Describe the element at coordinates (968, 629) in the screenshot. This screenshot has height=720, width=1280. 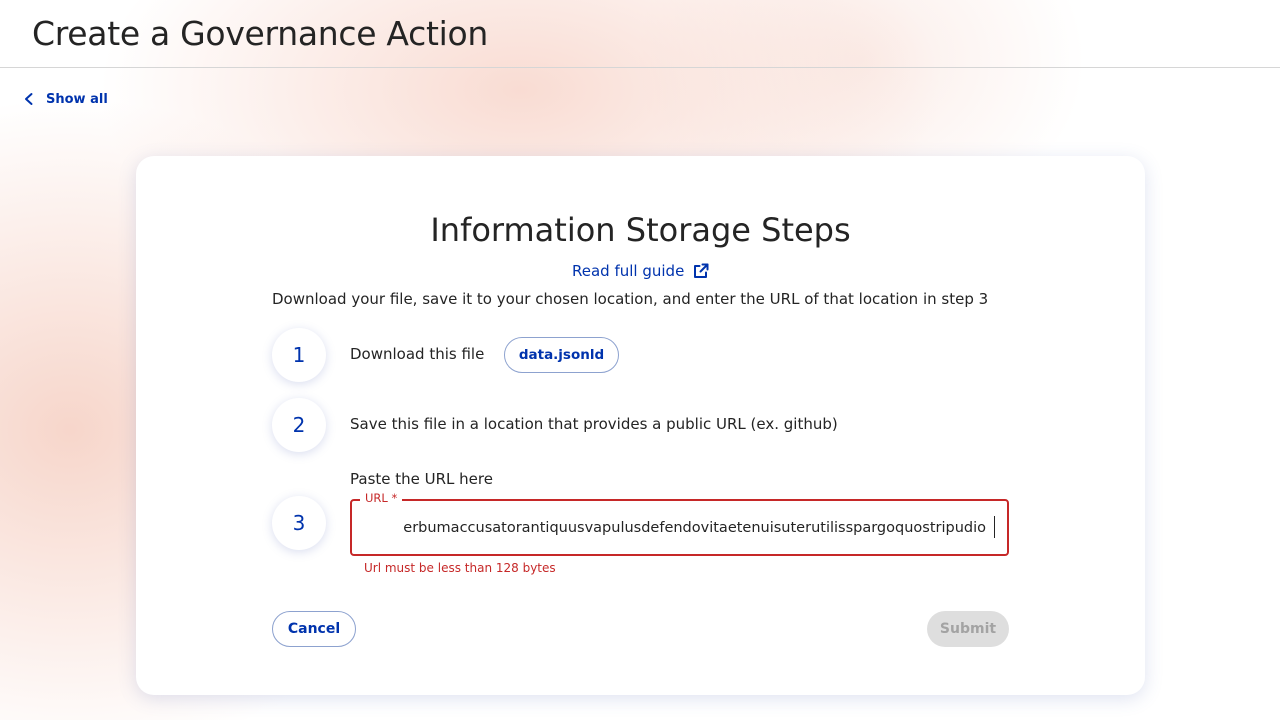
I see `submit-button: Submit` at that location.